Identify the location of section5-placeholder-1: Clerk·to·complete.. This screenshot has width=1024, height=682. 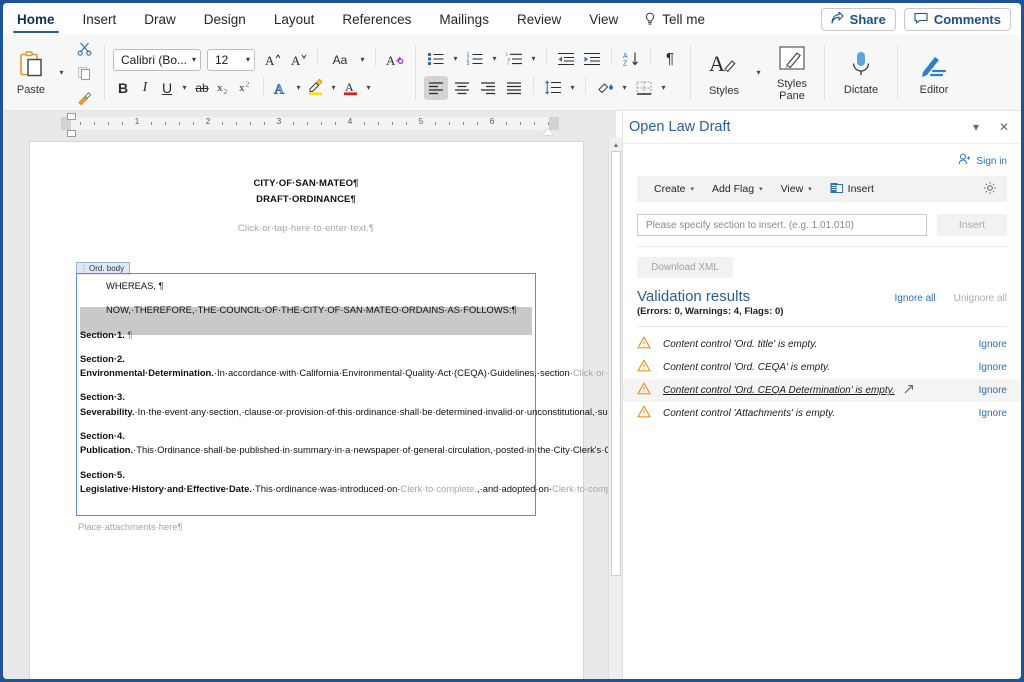
(438, 488).